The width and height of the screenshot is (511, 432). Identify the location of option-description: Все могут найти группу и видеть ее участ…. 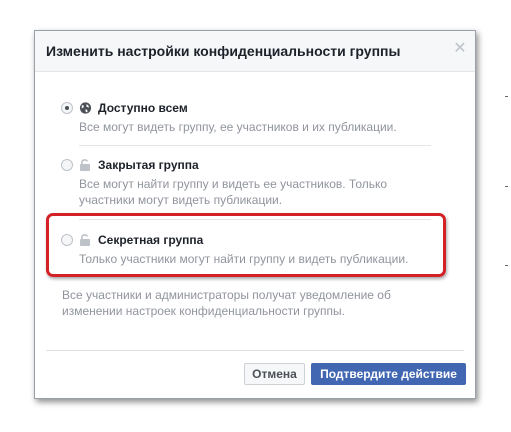
(233, 192).